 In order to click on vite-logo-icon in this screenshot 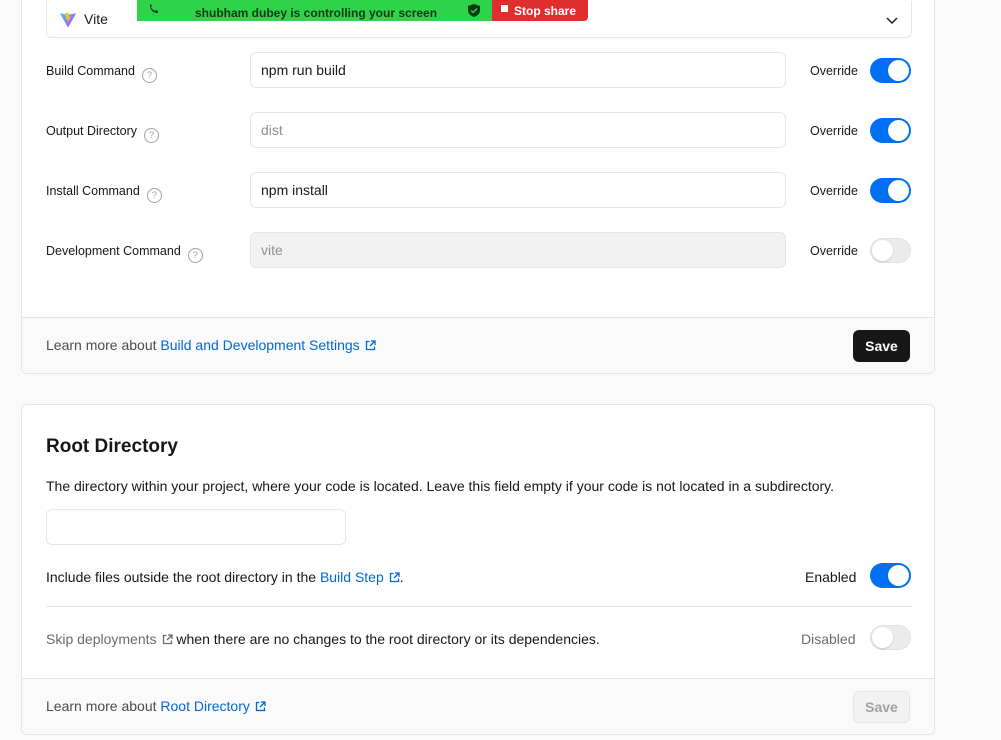, I will do `click(68, 20)`.